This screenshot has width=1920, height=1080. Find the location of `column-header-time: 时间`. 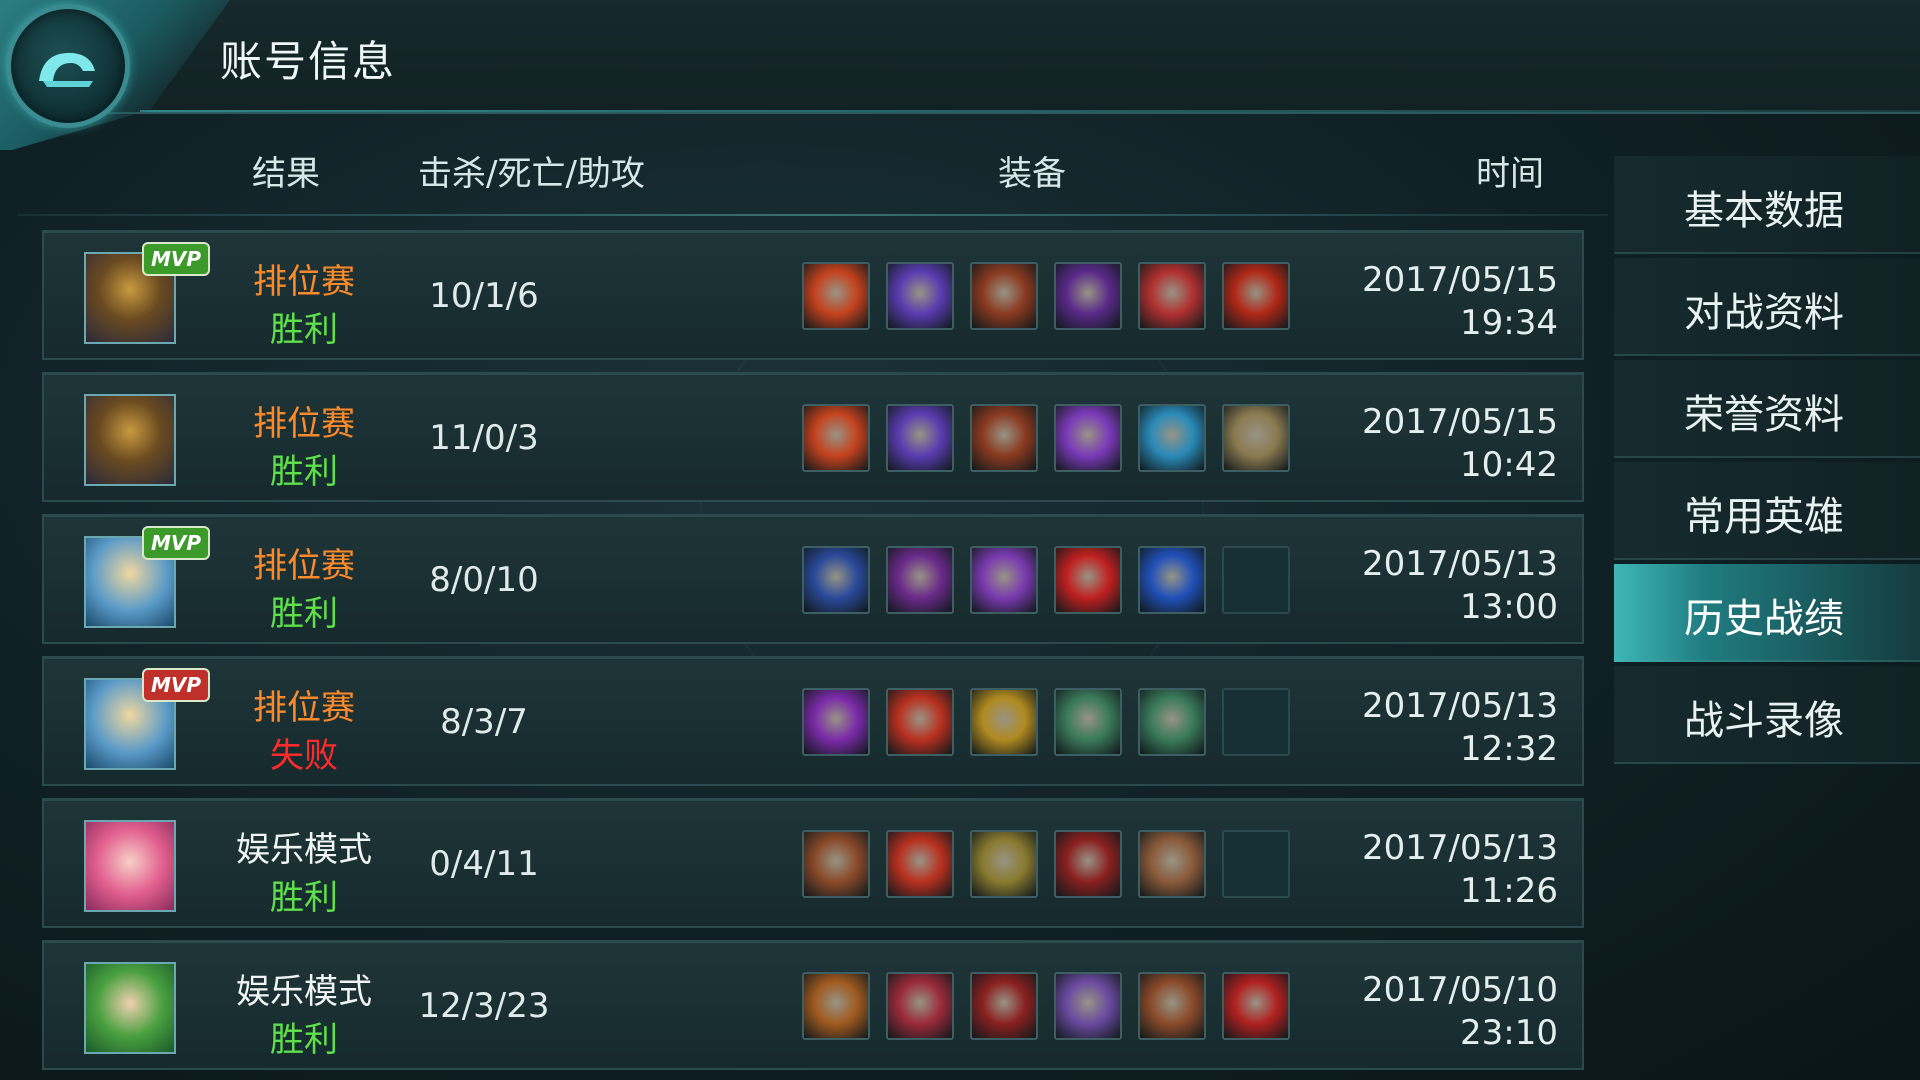

column-header-time: 时间 is located at coordinates (1510, 174).